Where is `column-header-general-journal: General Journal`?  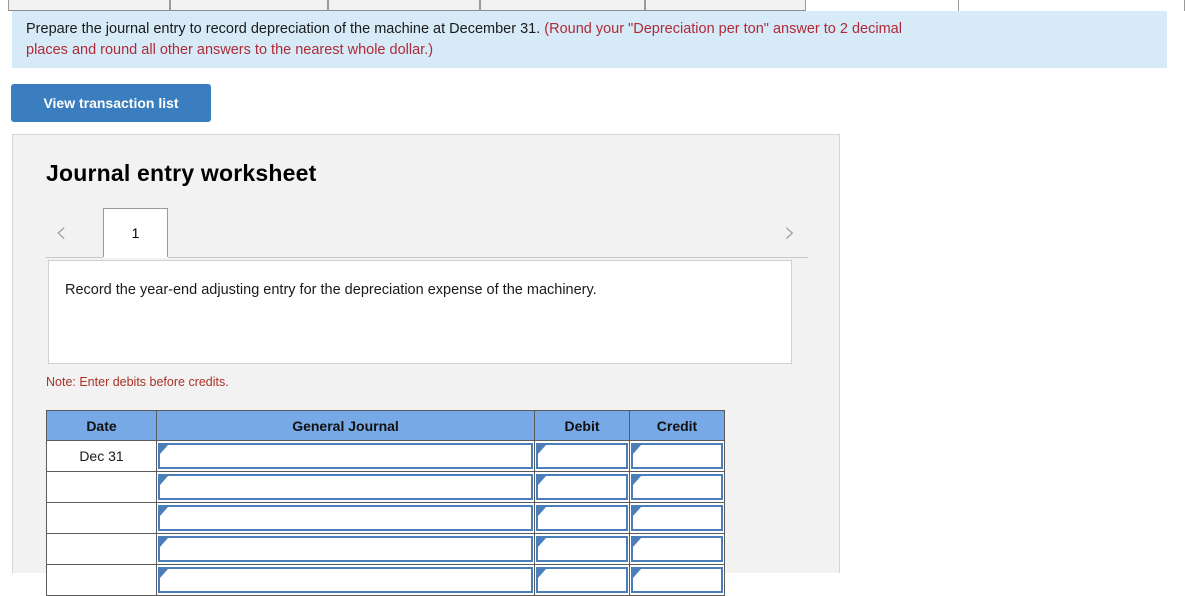
column-header-general-journal: General Journal is located at coordinates (345, 425).